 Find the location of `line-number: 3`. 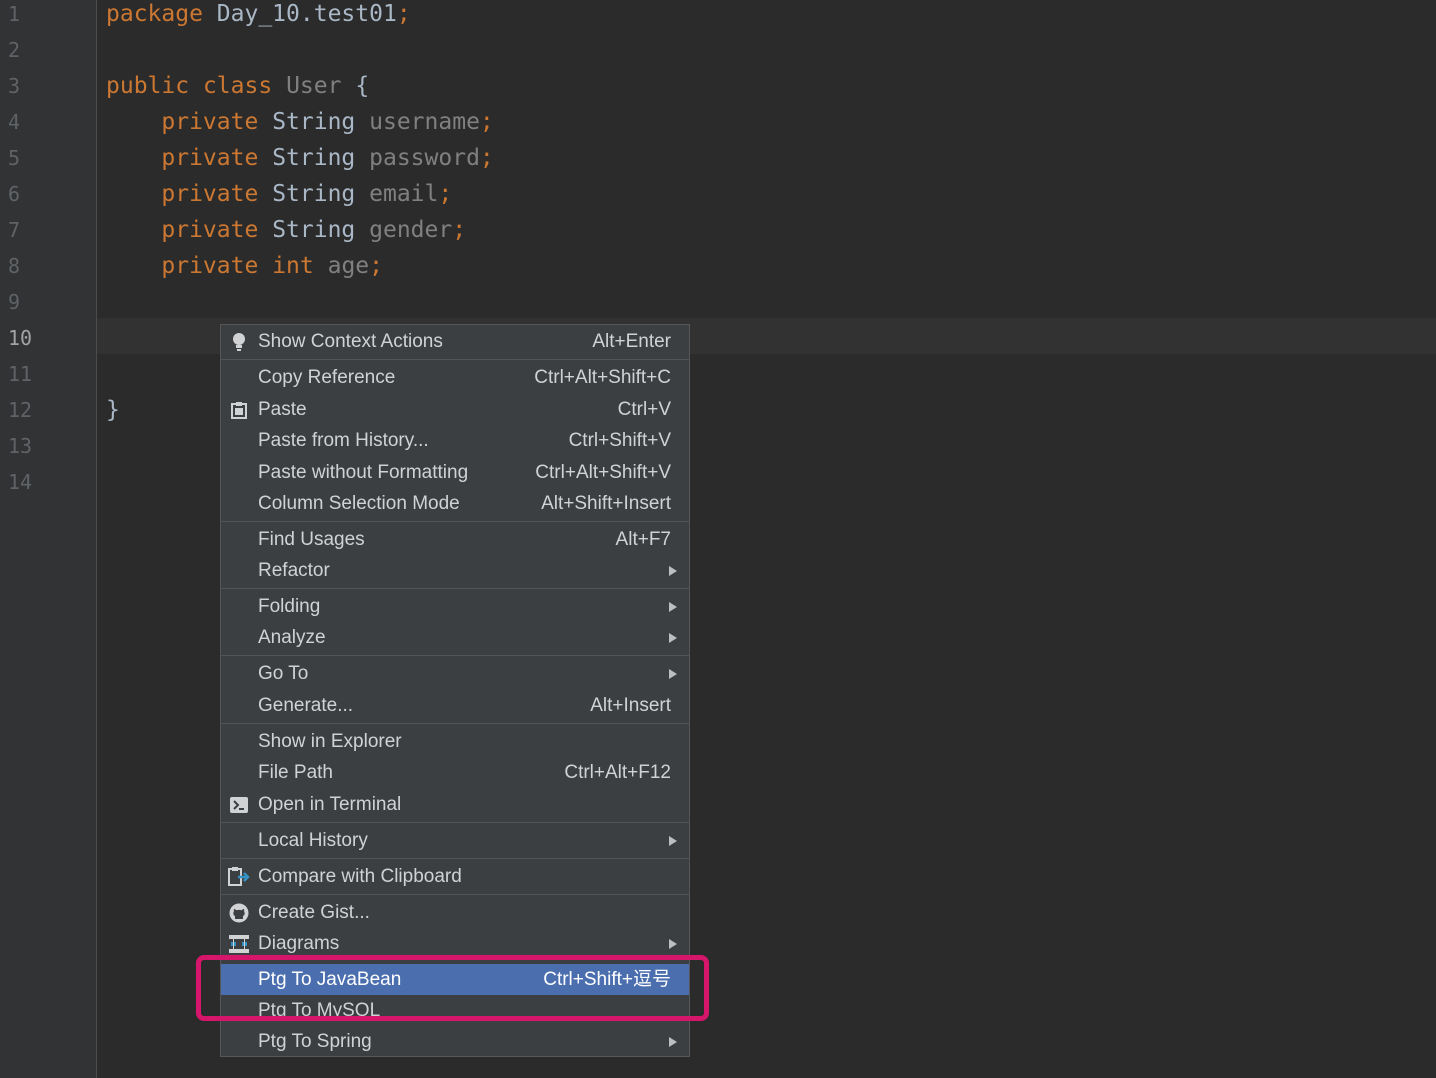

line-number: 3 is located at coordinates (14, 86).